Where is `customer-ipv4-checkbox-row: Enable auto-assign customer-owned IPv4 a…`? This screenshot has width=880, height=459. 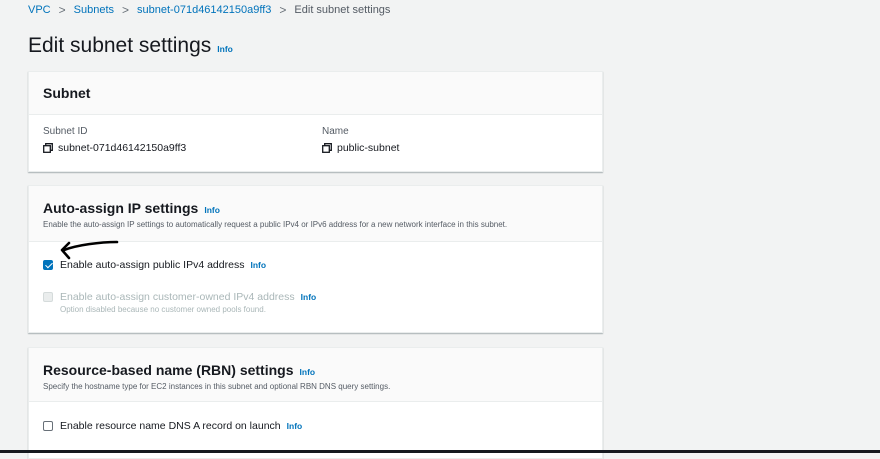 customer-ipv4-checkbox-row: Enable auto-assign customer-owned IPv4 a… is located at coordinates (179, 302).